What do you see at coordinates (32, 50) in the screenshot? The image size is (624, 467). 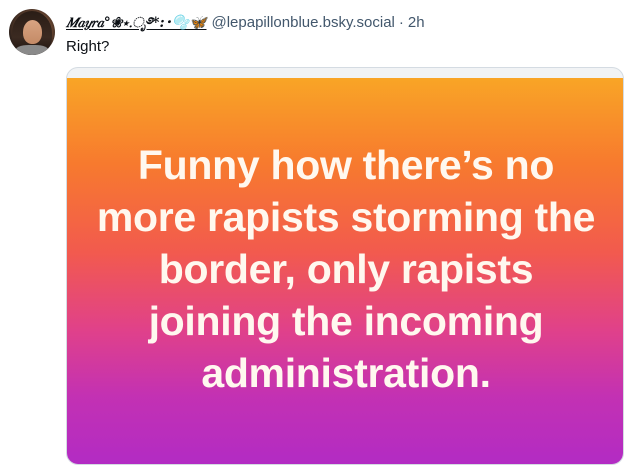 I see `avatar-shirt` at bounding box center [32, 50].